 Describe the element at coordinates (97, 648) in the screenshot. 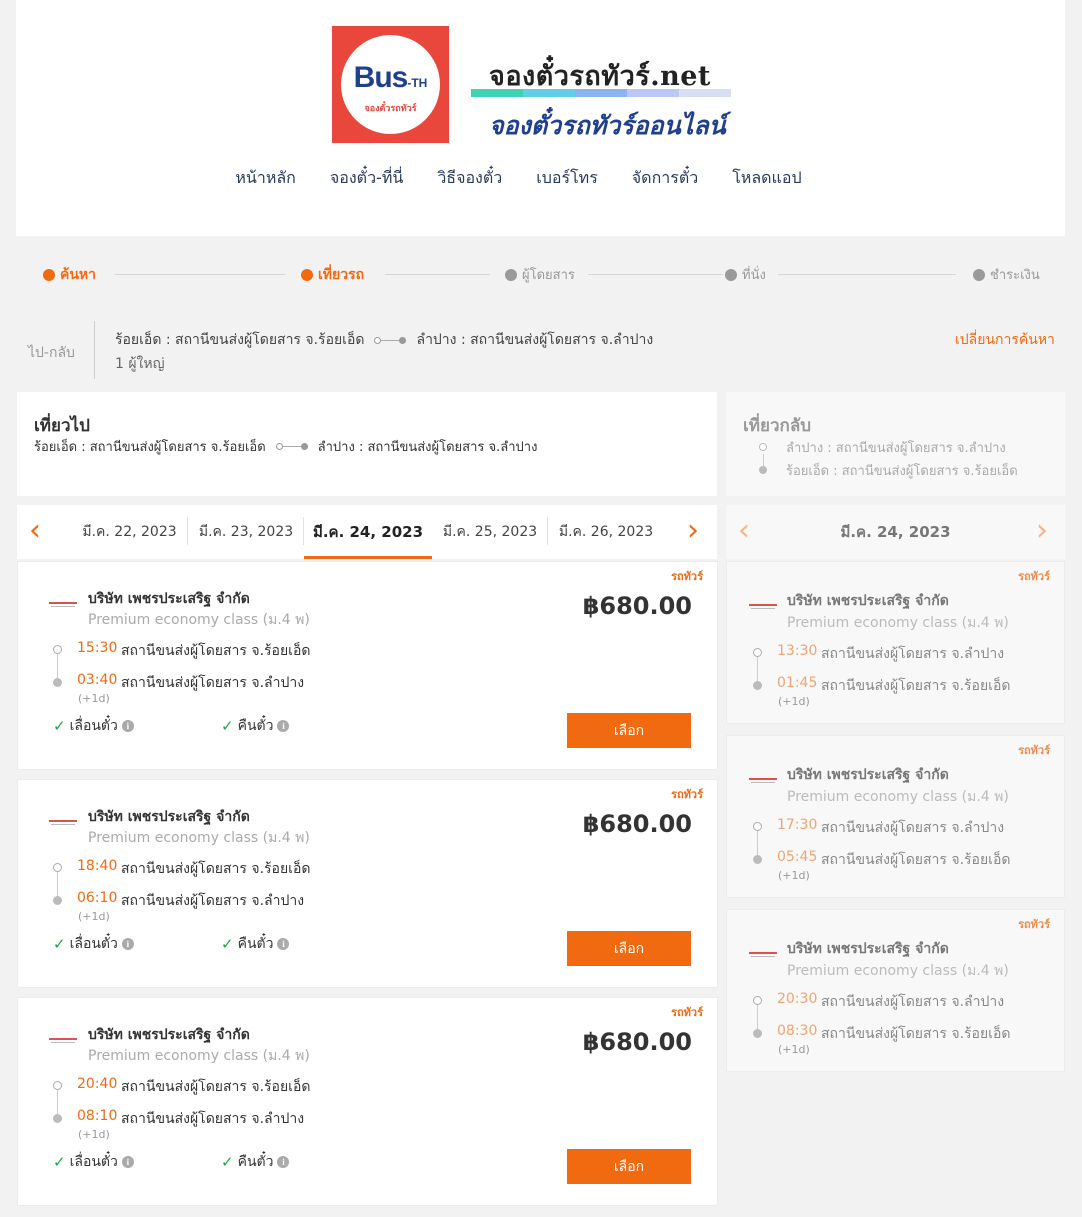

I see `depart-time: 15:30` at that location.